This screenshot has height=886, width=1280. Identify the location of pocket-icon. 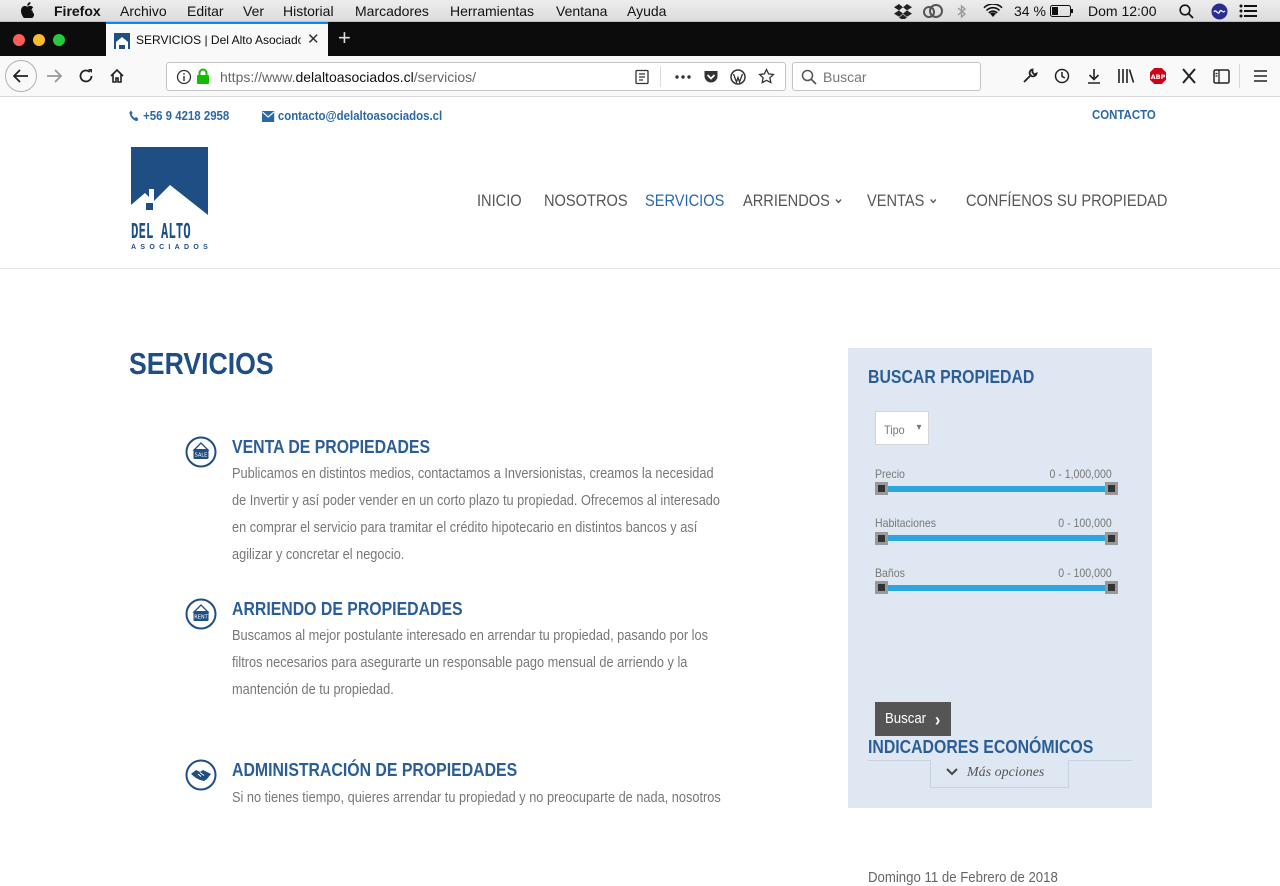
(711, 79).